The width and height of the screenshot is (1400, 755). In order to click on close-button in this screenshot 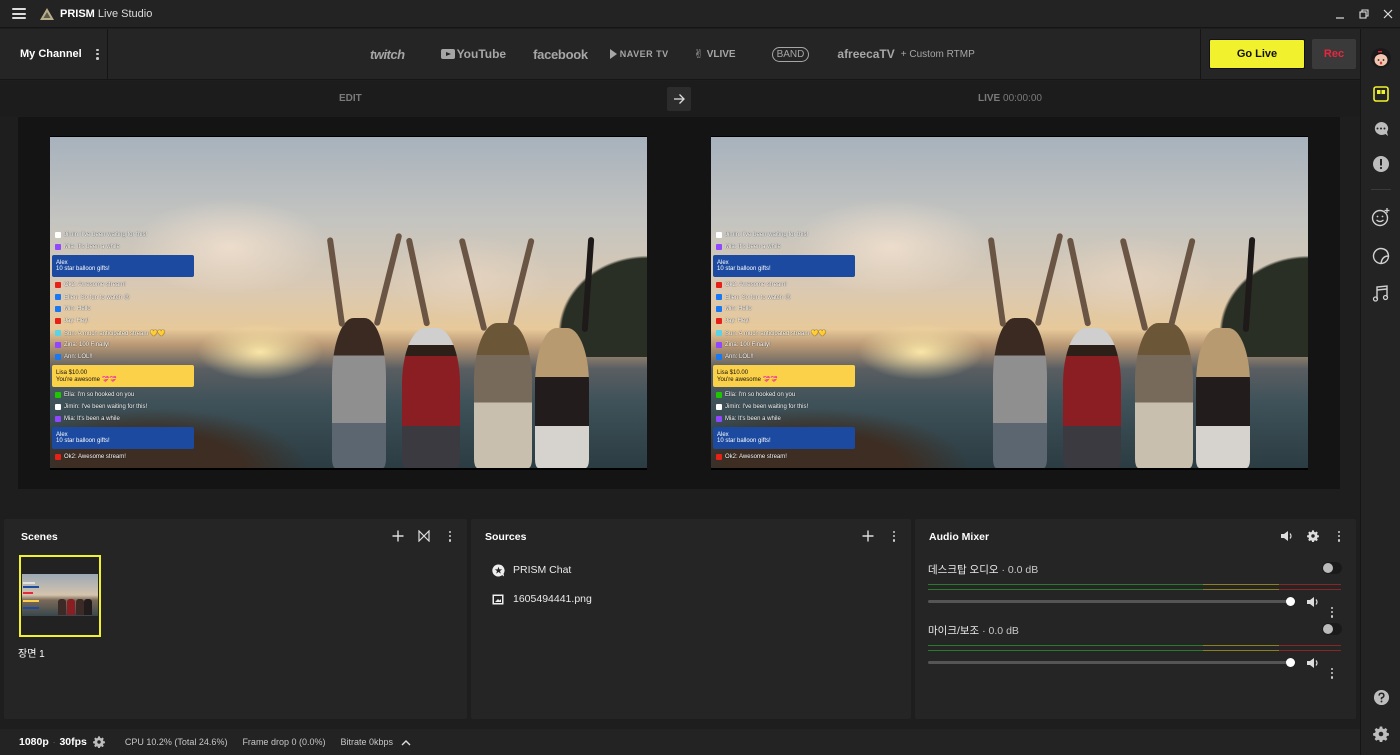, I will do `click(1388, 14)`.